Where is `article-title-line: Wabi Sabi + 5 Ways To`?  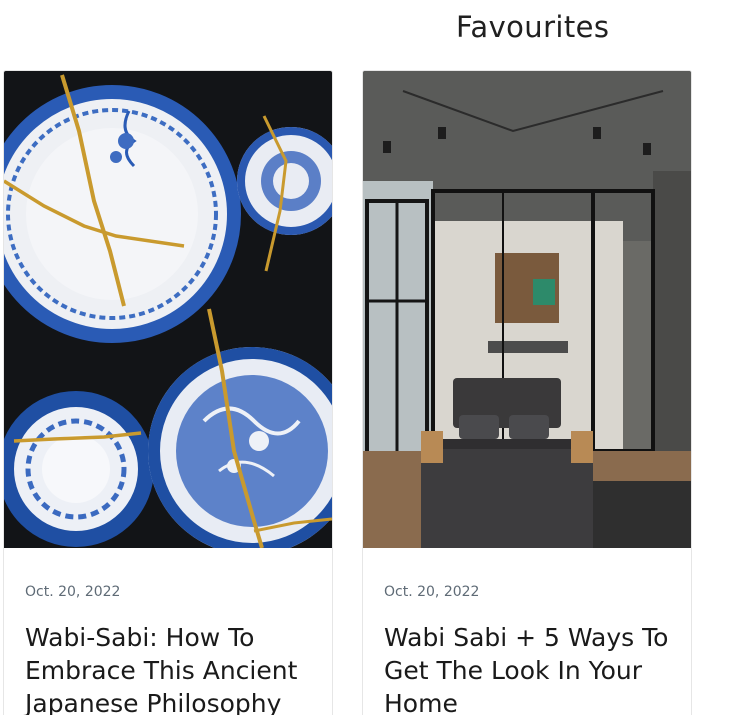
article-title-line: Wabi Sabi + 5 Ways To is located at coordinates (534, 637).